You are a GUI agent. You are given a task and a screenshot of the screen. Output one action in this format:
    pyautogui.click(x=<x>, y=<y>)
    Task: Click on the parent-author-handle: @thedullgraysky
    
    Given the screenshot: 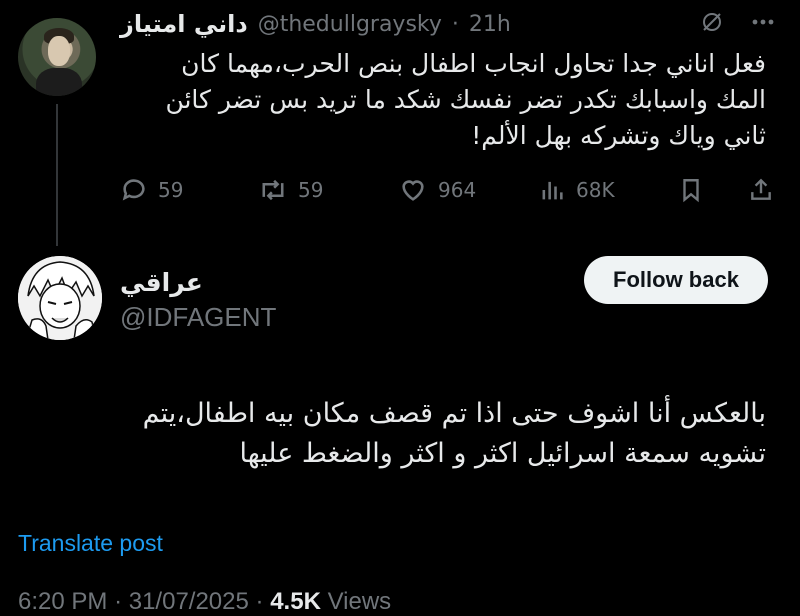 What is the action you would take?
    pyautogui.click(x=350, y=24)
    